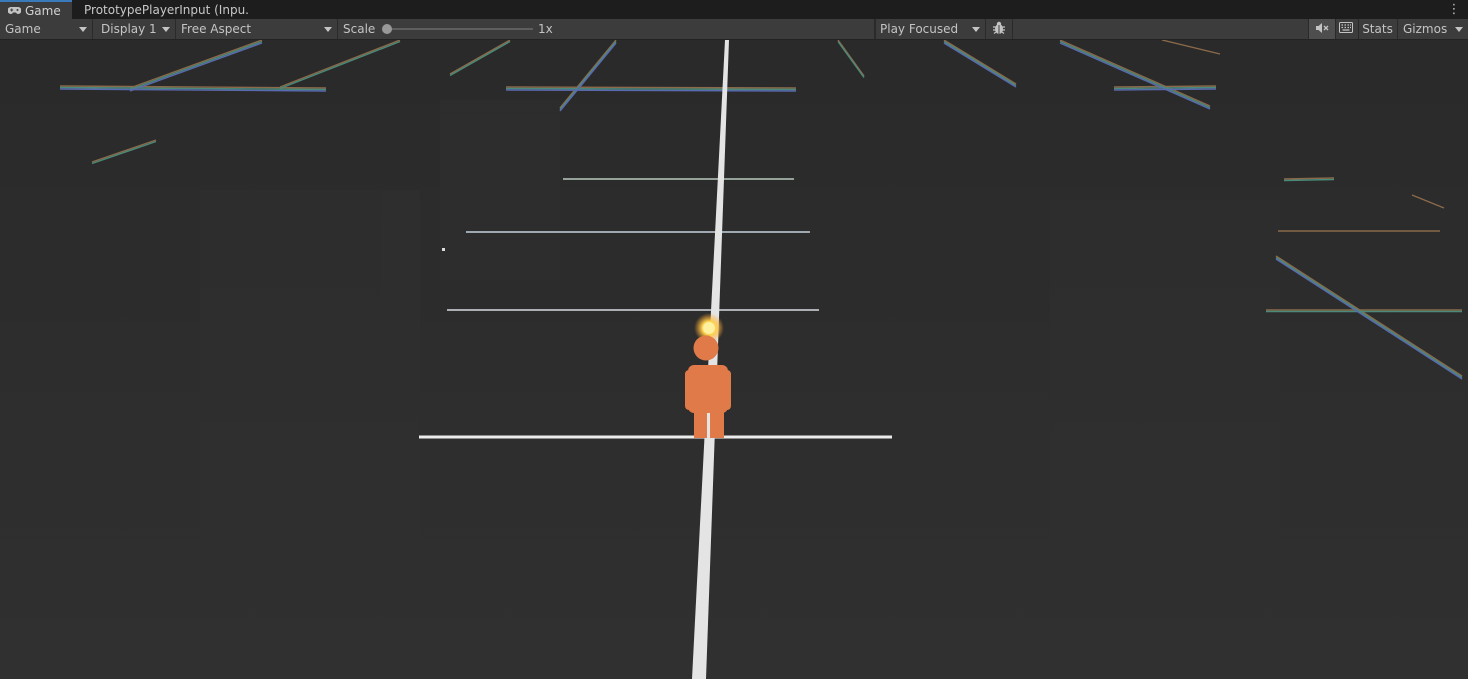  I want to click on player-head, so click(706, 348).